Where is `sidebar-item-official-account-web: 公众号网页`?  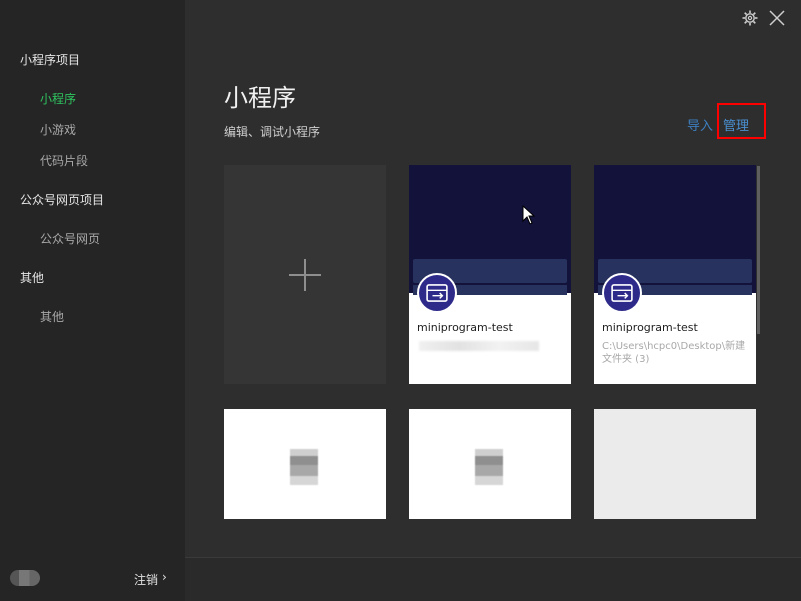 sidebar-item-official-account-web: 公众号网页 is located at coordinates (70, 238).